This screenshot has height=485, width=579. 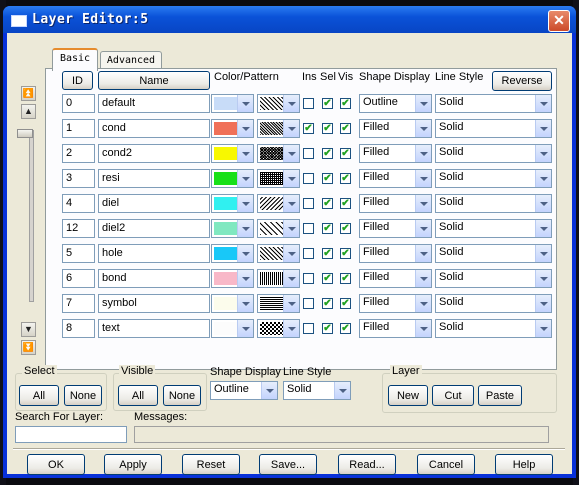 I want to click on ins-checkbox: ✔, so click(x=308, y=128).